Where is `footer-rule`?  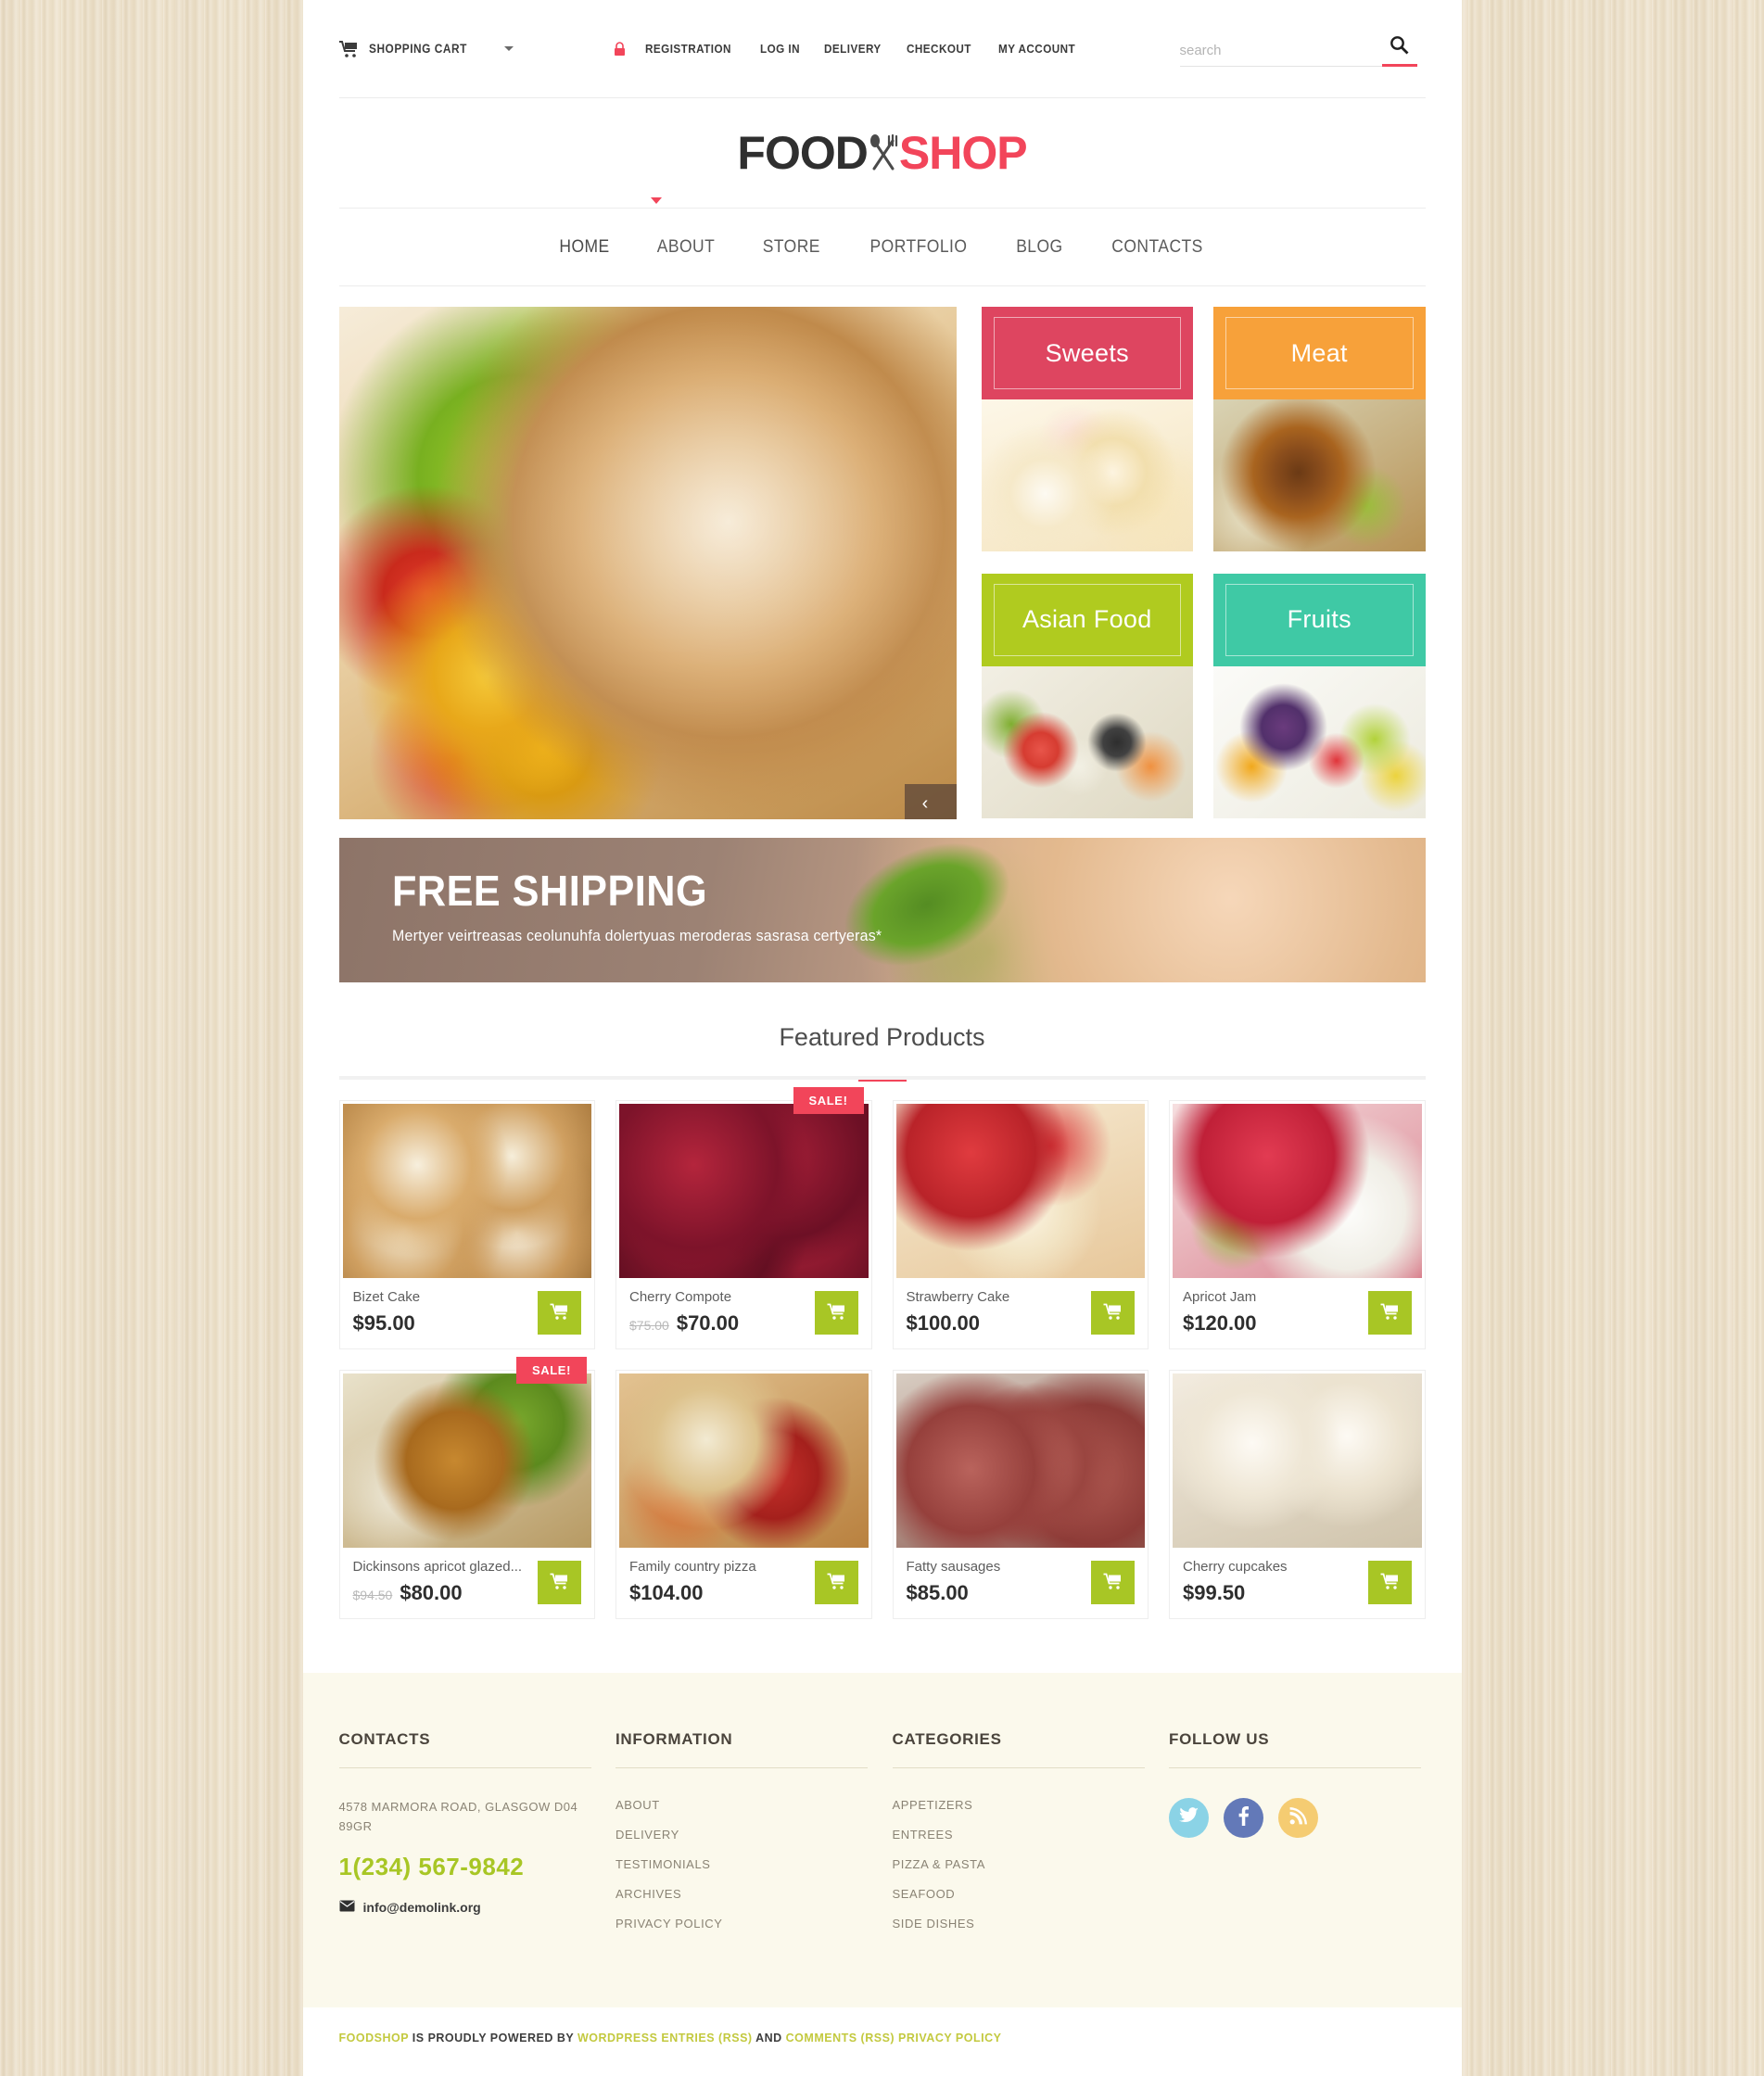
footer-rule is located at coordinates (1019, 1768).